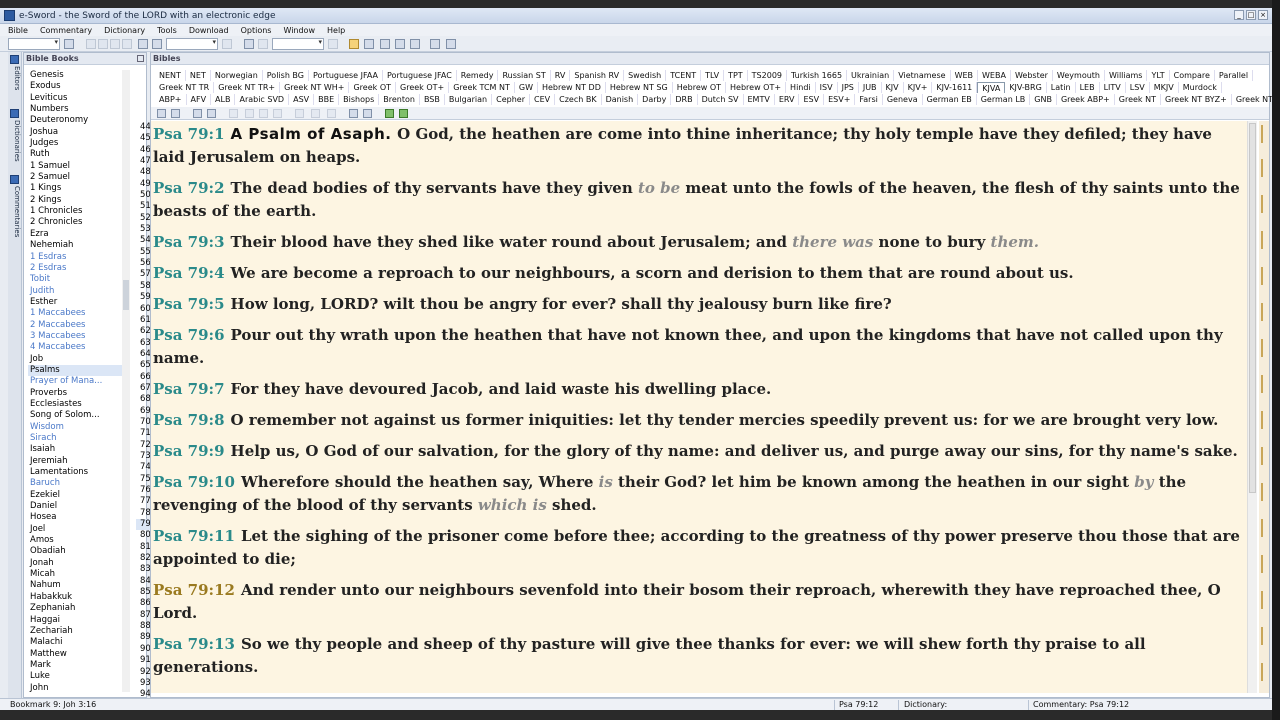 The height and width of the screenshot is (720, 1280). Describe the element at coordinates (75, 540) in the screenshot. I see `book-item: Amos` at that location.